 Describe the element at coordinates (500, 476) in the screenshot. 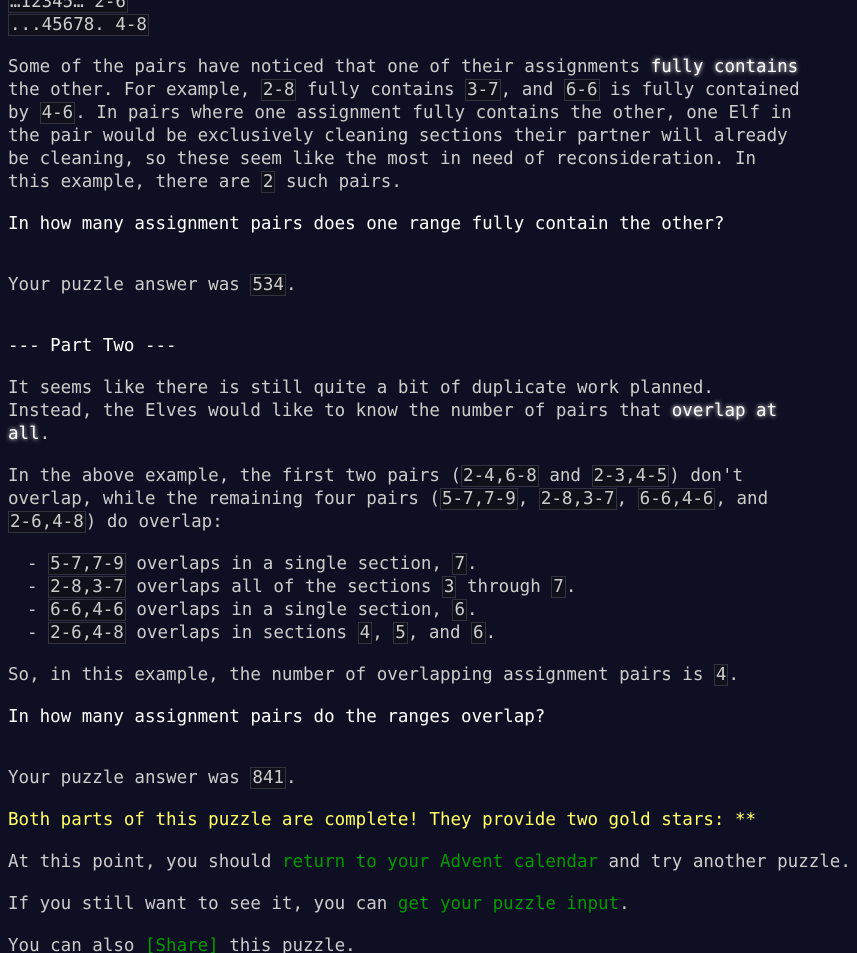

I see `code-pair: 2-4,6-8` at that location.